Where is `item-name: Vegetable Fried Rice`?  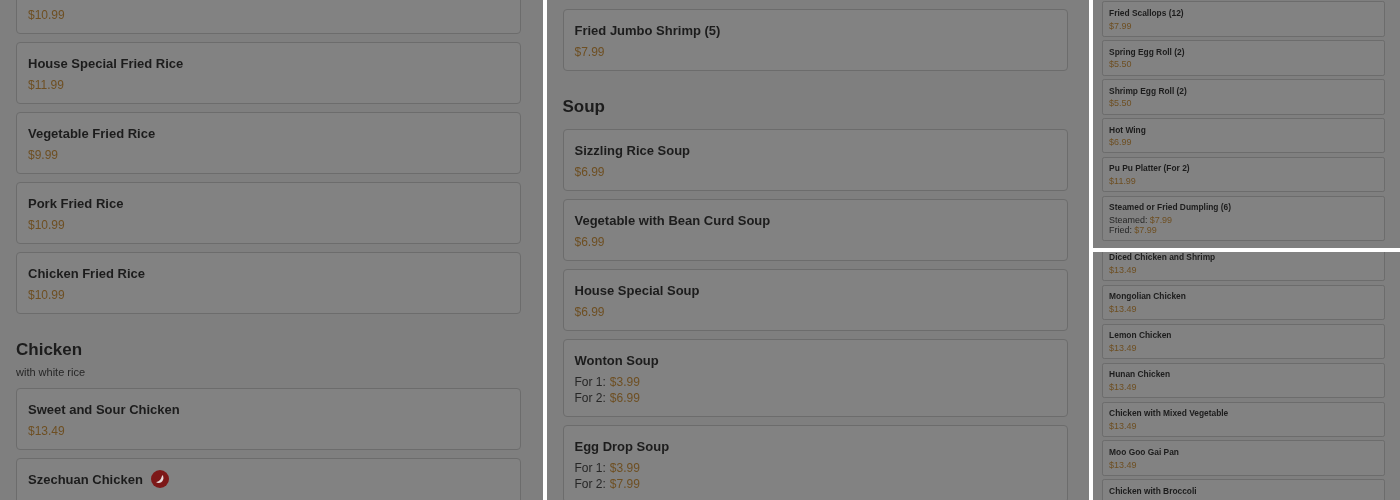 item-name: Vegetable Fried Rice is located at coordinates (92, 133).